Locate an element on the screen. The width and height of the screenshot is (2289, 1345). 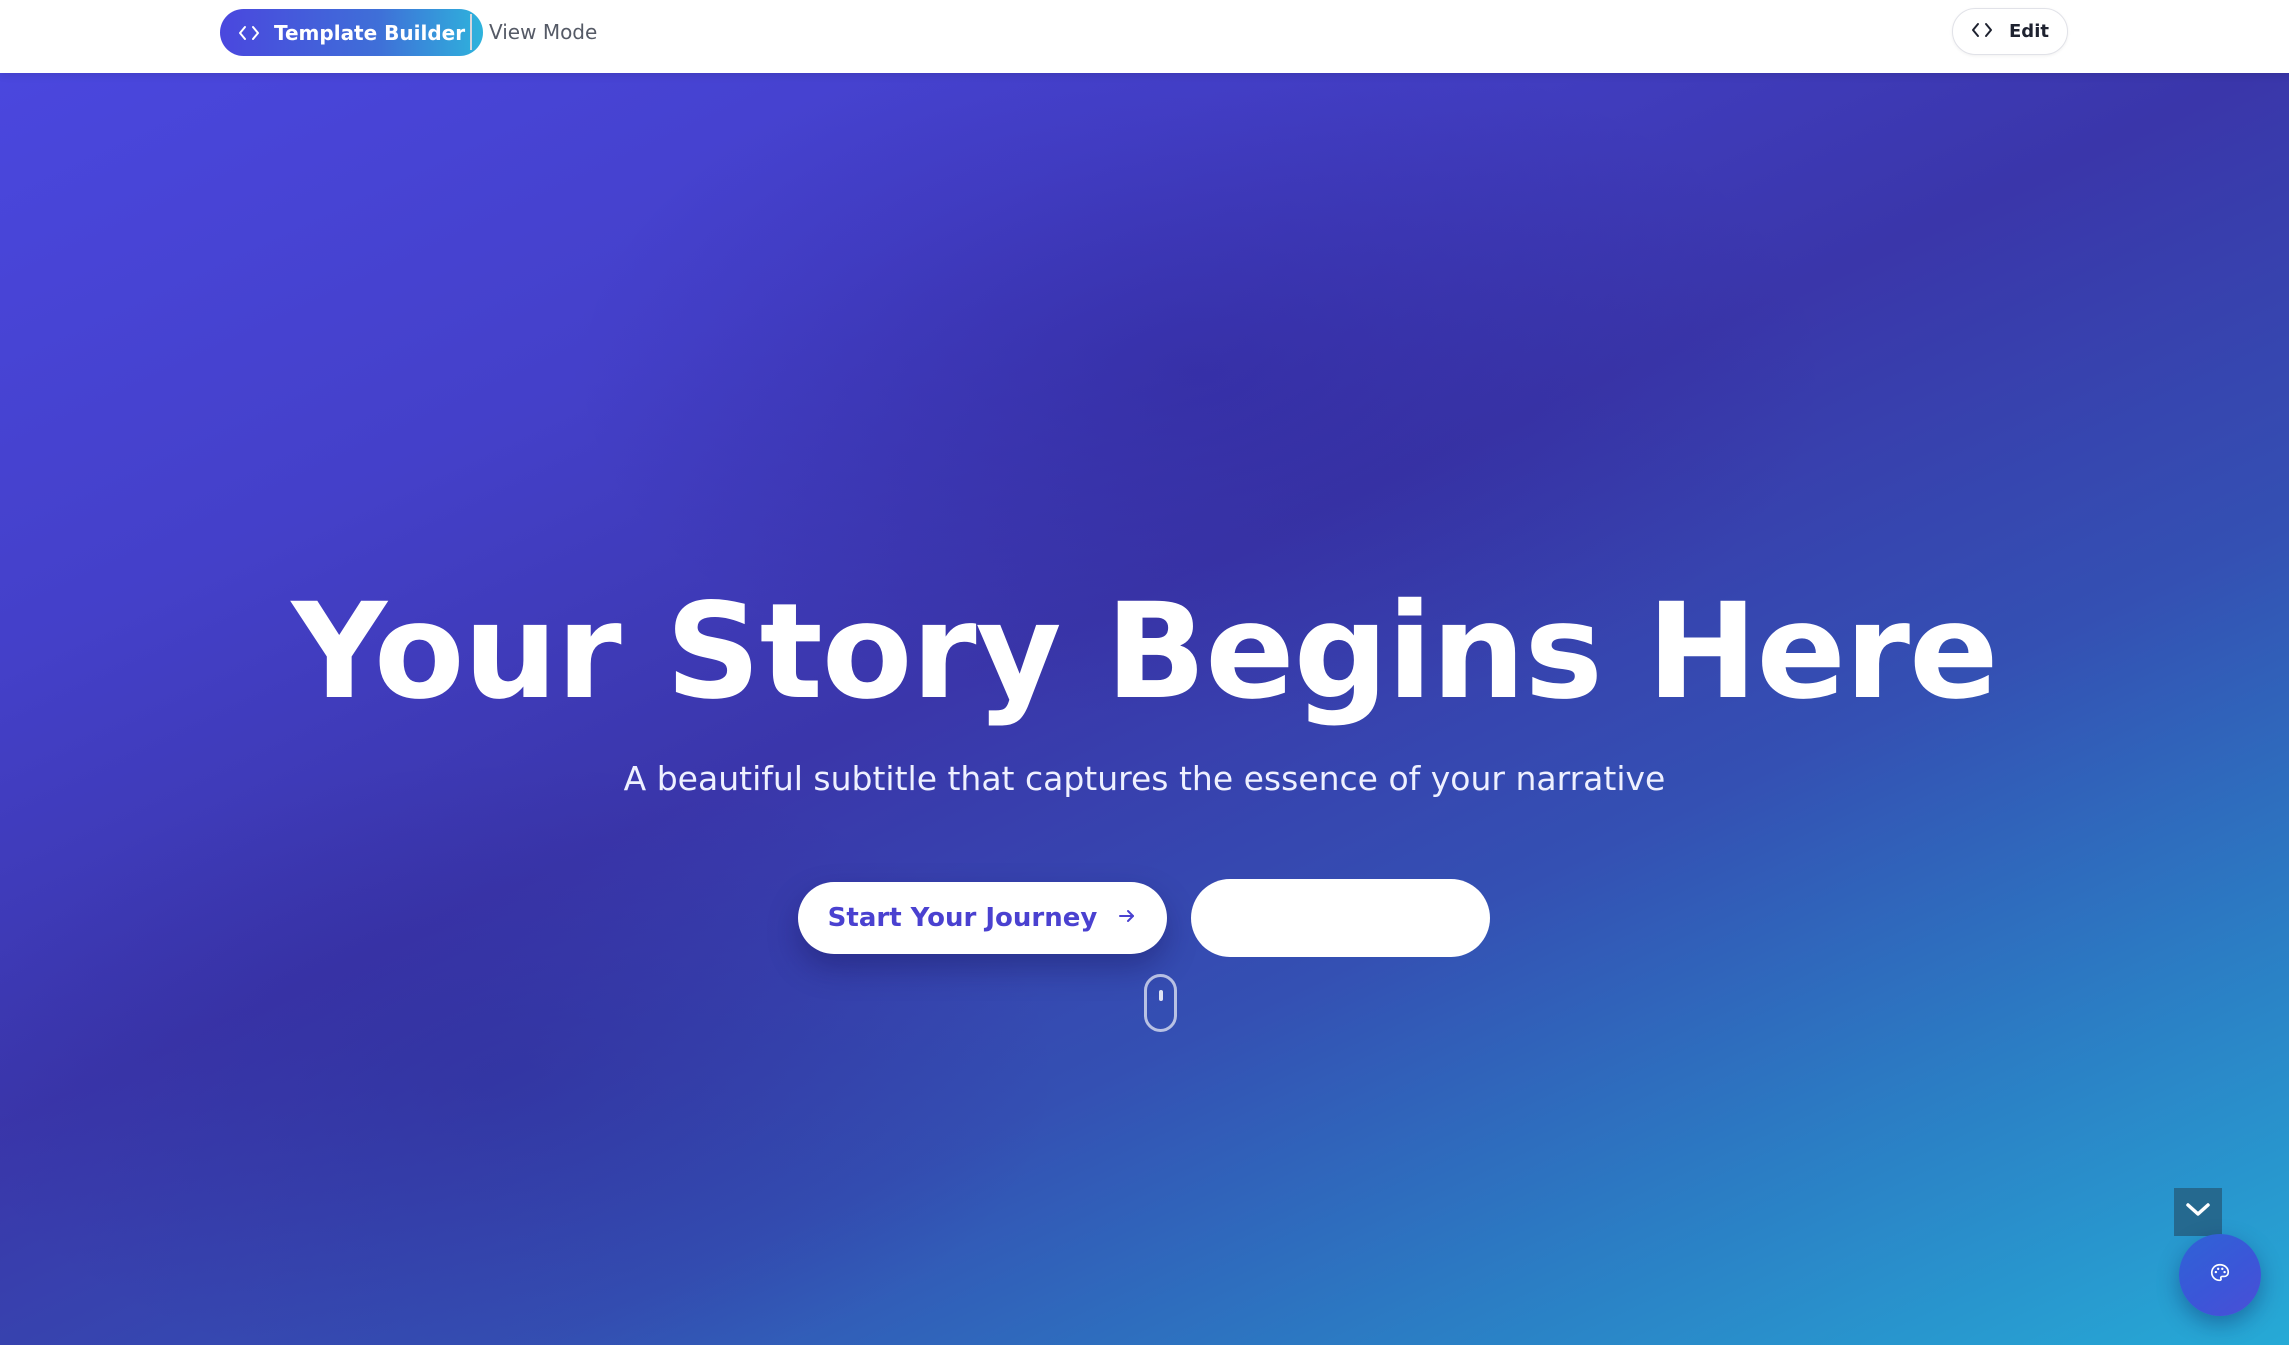
chevron-down-icon is located at coordinates (2198, 1212).